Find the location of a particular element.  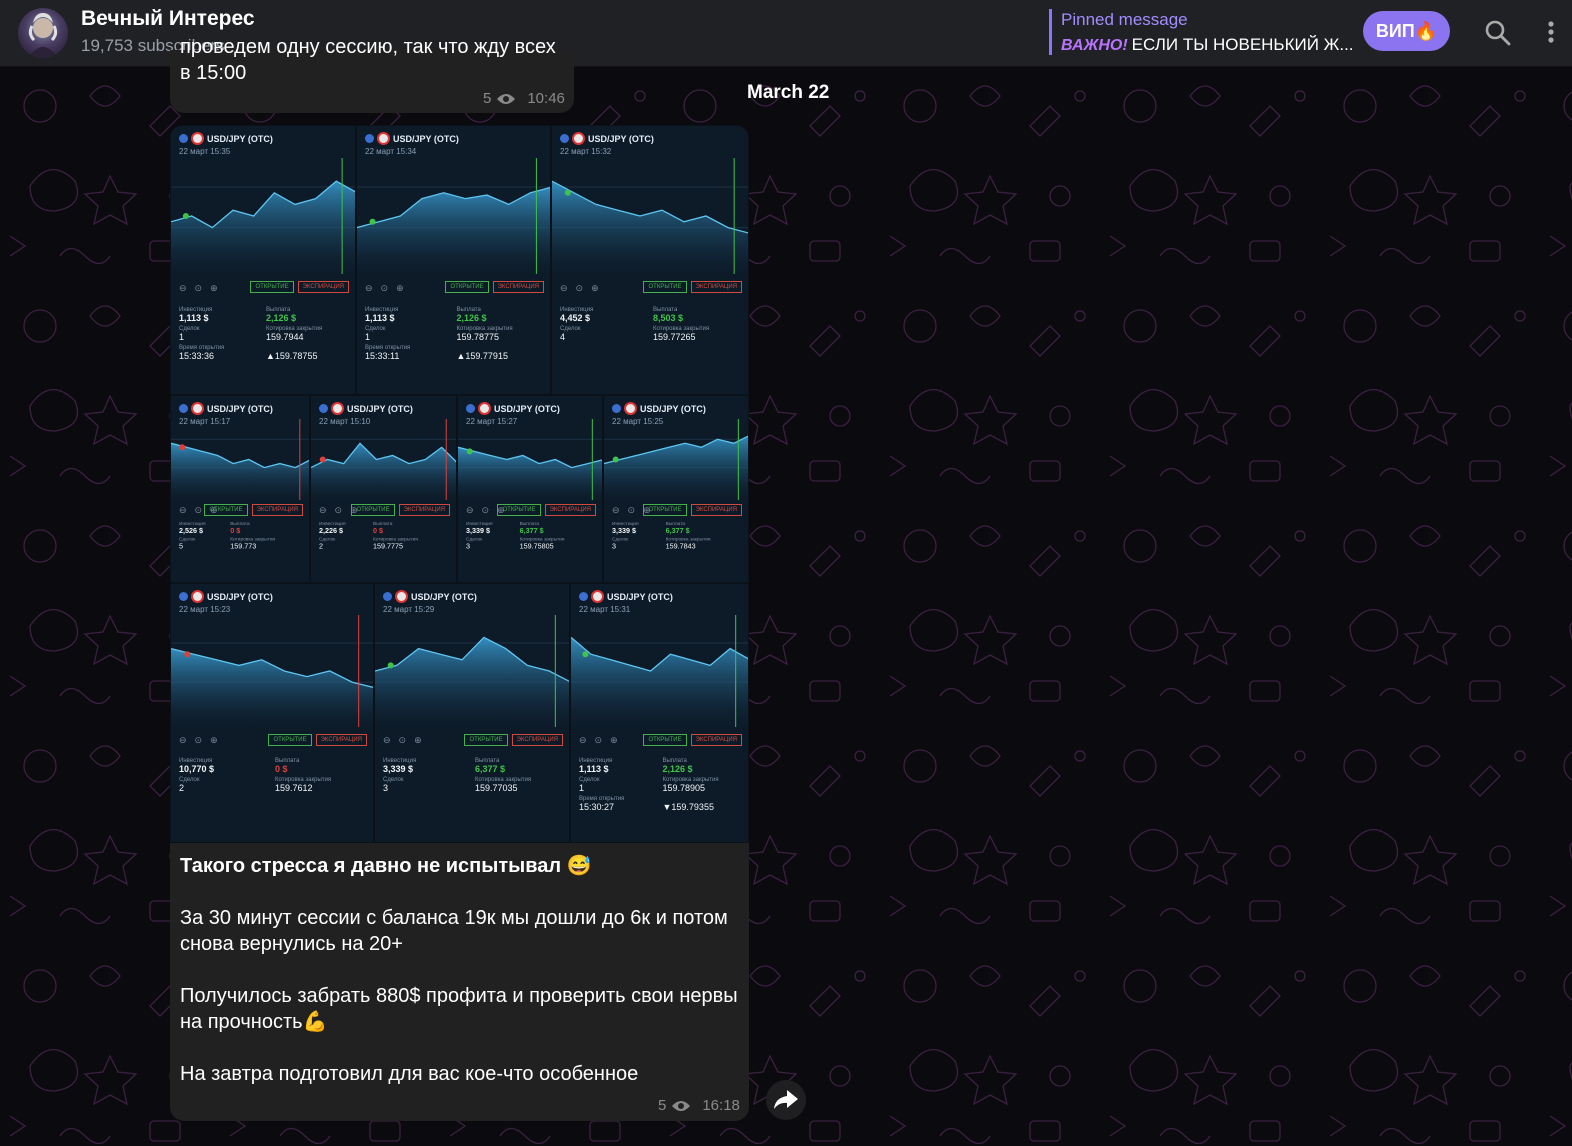

investment-value: 3,339 $ is located at coordinates (624, 530).